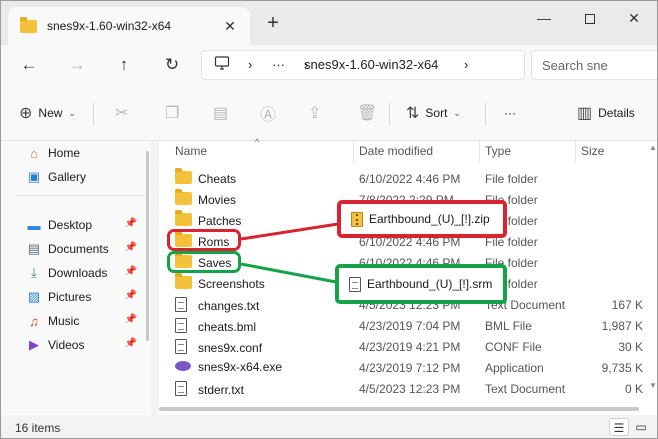  I want to click on scroll-up-icon: ▲, so click(653, 147).